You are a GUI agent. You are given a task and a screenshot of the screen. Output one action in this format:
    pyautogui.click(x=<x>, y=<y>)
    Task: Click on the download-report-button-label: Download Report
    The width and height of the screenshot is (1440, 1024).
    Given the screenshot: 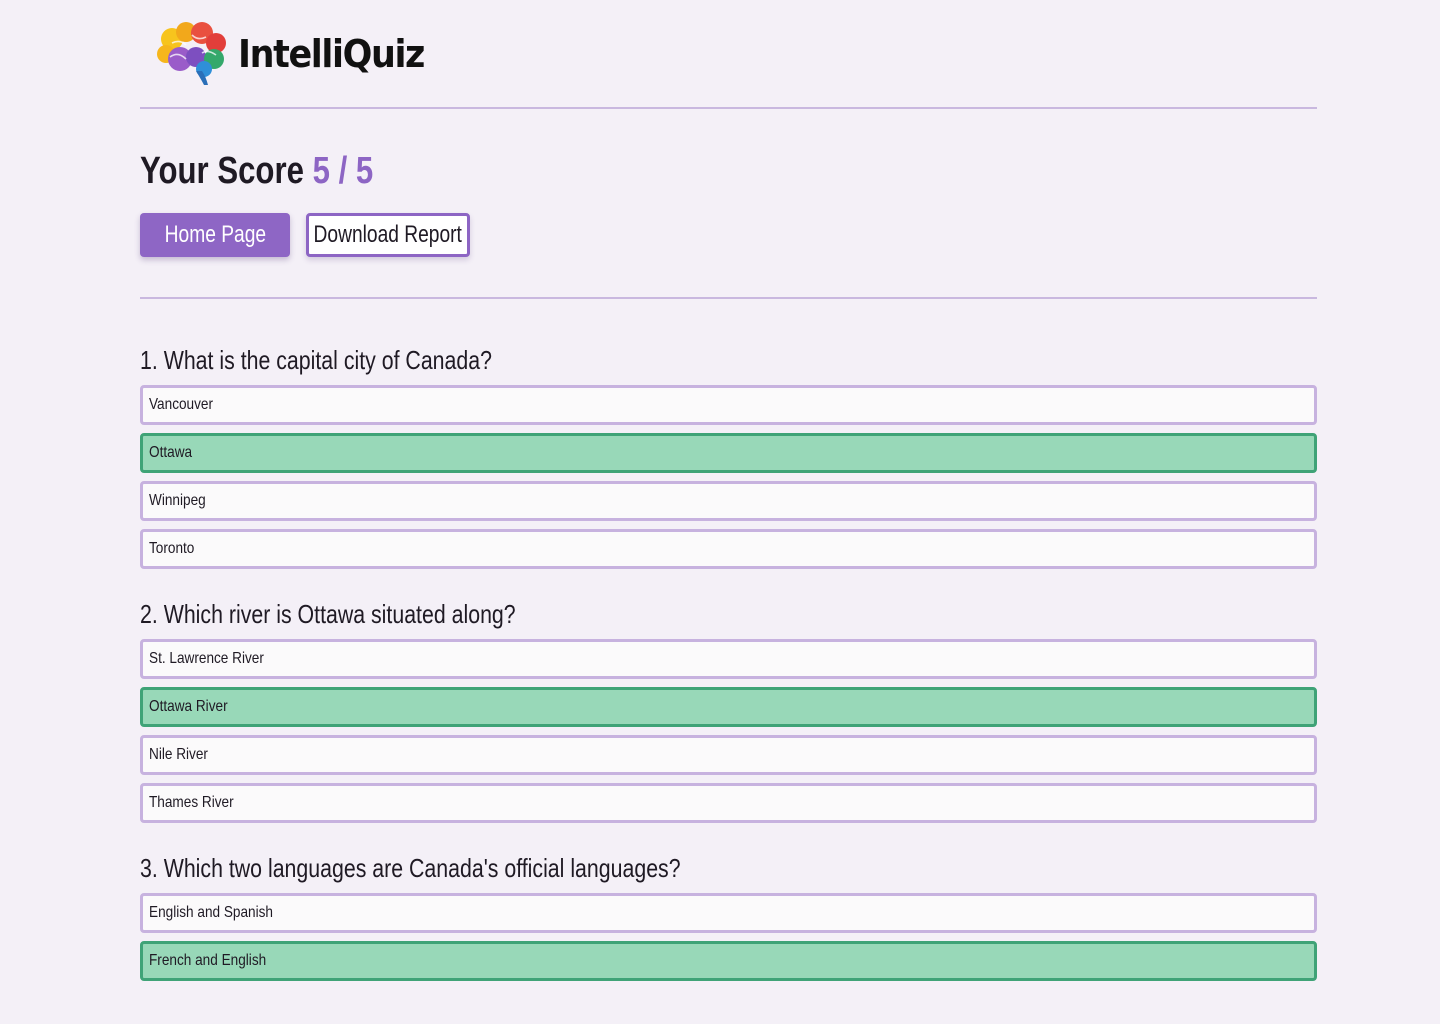 What is the action you would take?
    pyautogui.click(x=388, y=234)
    